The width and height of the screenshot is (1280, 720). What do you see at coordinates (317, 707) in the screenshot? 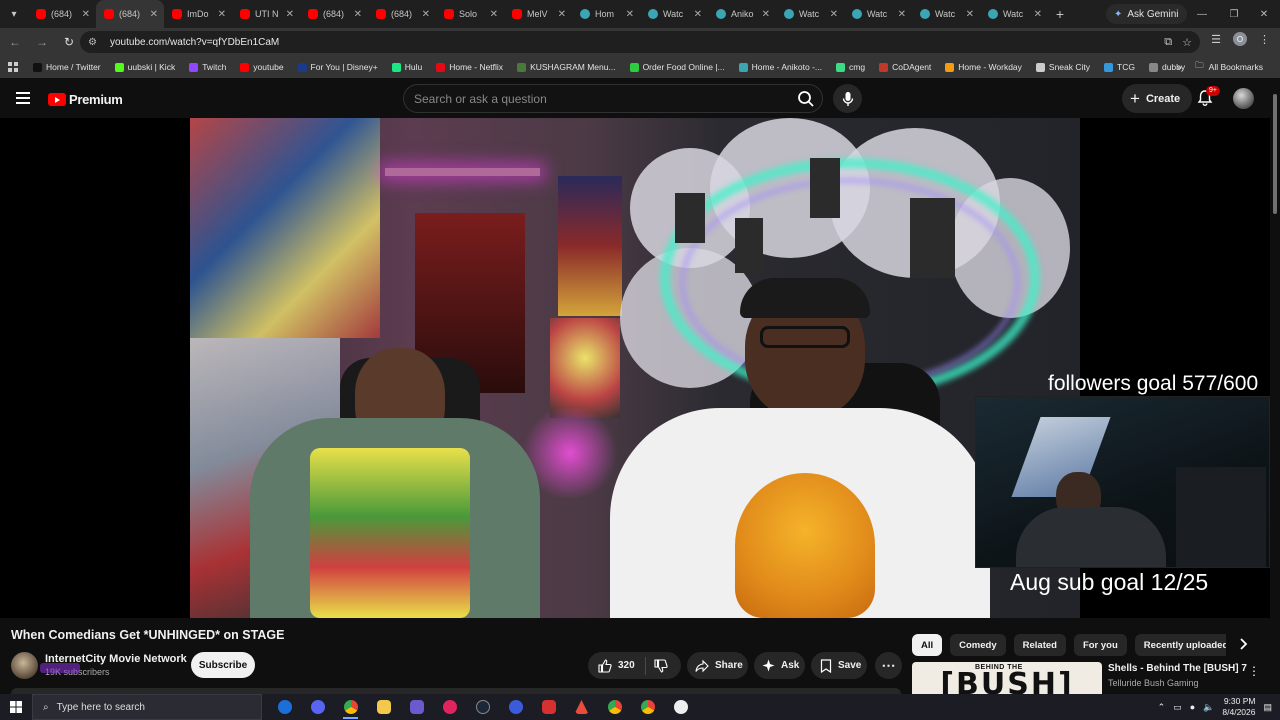
I see `discord-icon` at bounding box center [317, 707].